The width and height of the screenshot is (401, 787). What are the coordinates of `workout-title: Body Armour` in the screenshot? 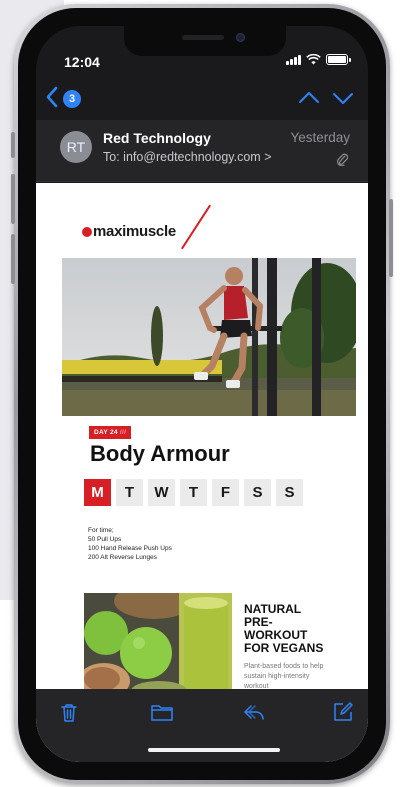 It's located at (160, 453).